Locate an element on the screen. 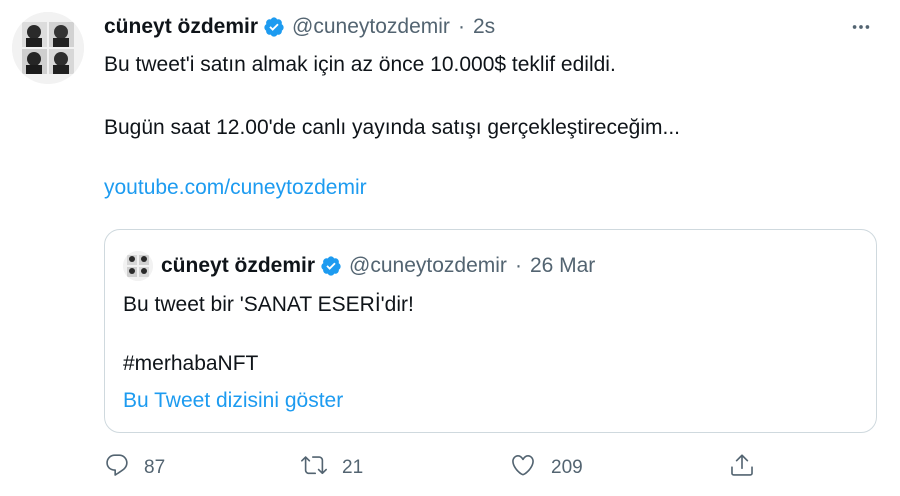  reply-button: 87 is located at coordinates (134, 468).